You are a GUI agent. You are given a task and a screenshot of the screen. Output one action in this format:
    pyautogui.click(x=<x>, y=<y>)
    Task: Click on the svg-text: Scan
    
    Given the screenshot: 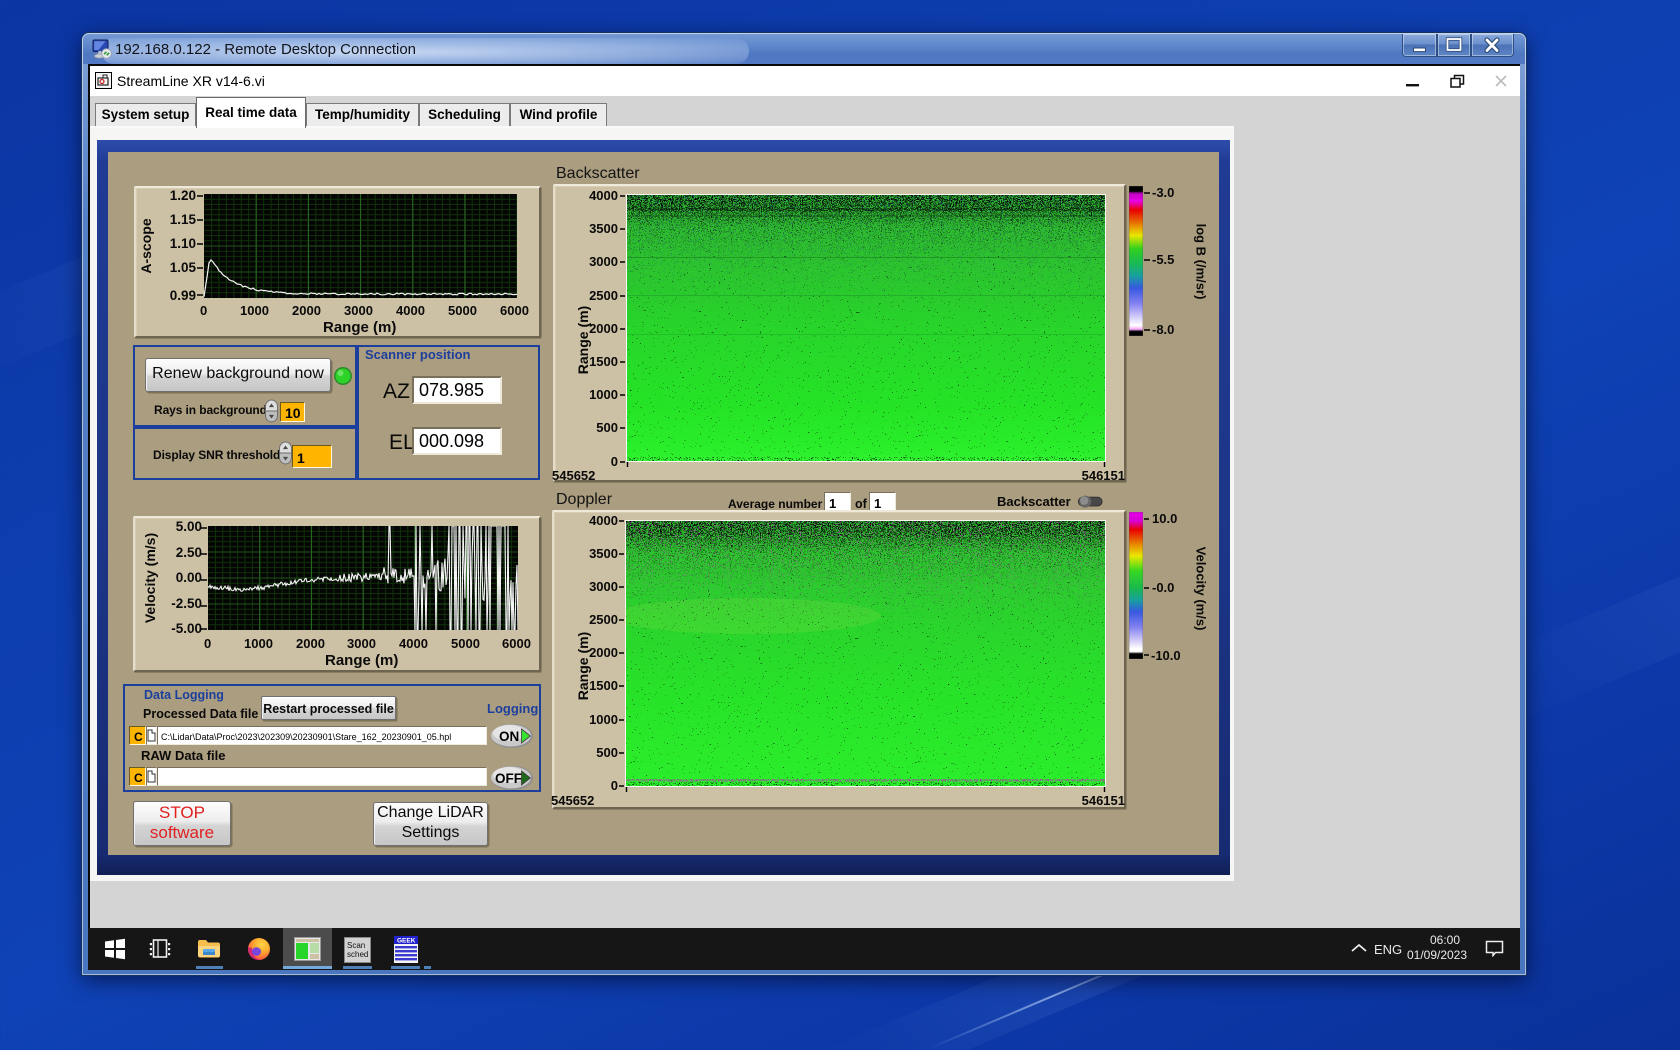 What is the action you would take?
    pyautogui.click(x=356, y=945)
    